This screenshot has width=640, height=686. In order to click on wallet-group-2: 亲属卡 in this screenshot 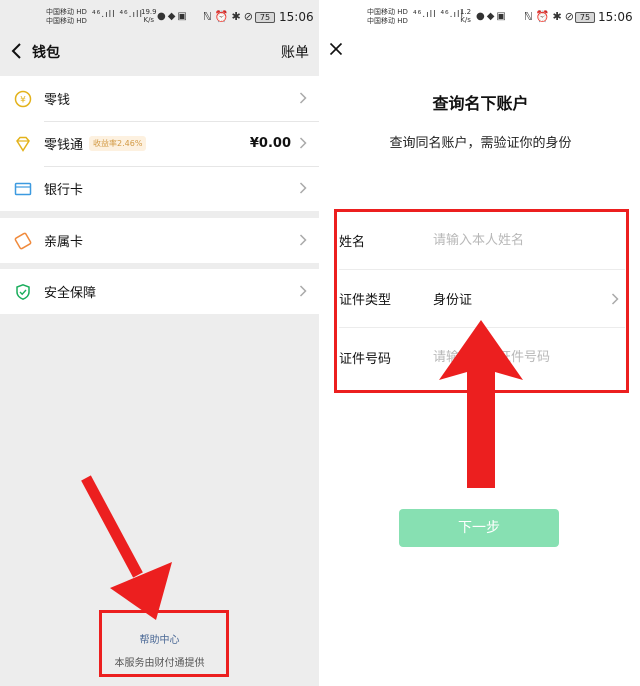, I will do `click(159, 240)`.